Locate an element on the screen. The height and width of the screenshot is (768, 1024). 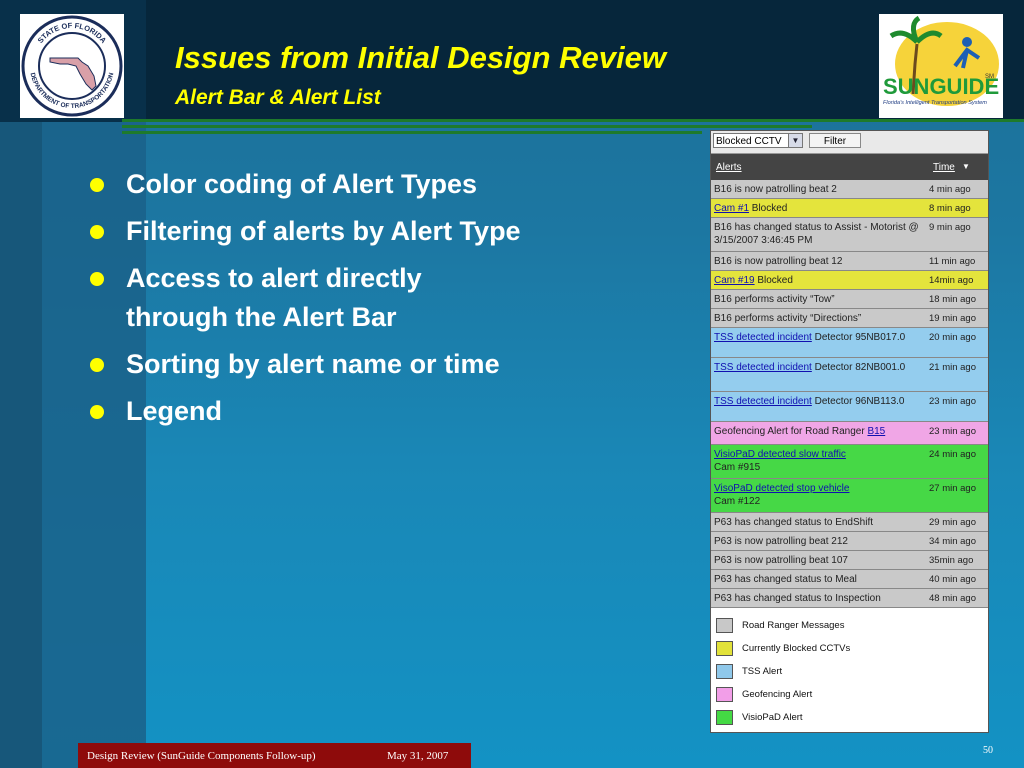
filter-button: Filter is located at coordinates (835, 140).